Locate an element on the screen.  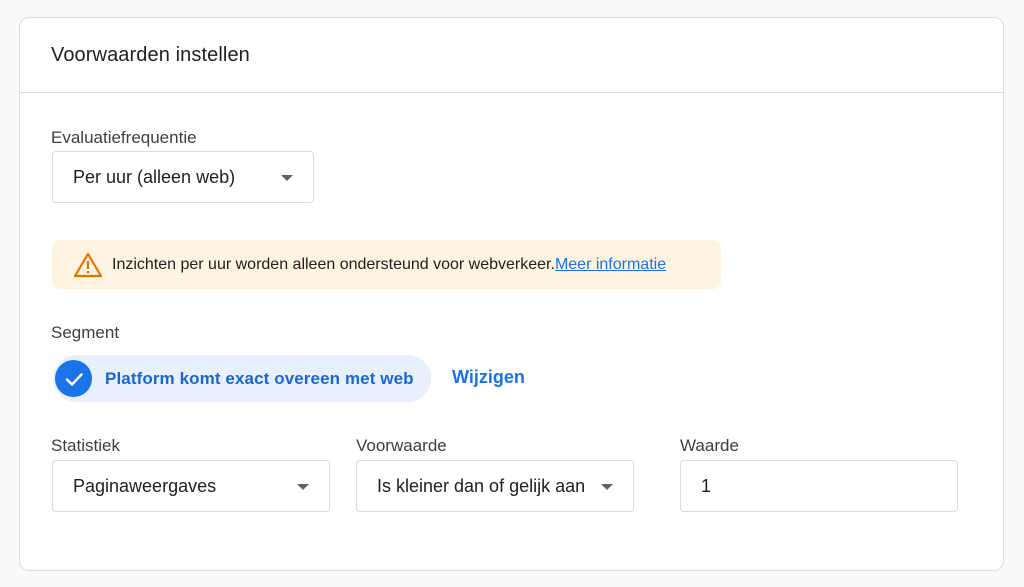
threshold-label: Waarde is located at coordinates (709, 445).